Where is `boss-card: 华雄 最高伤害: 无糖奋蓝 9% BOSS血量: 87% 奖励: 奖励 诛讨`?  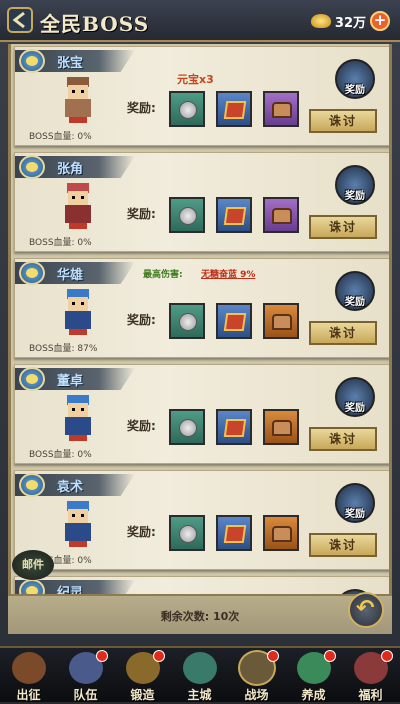
boss-card: 华雄 最高伤害: 无糖奋蓝 9% BOSS血量: 87% 奖励: 奖励 诛讨 is located at coordinates (201, 308).